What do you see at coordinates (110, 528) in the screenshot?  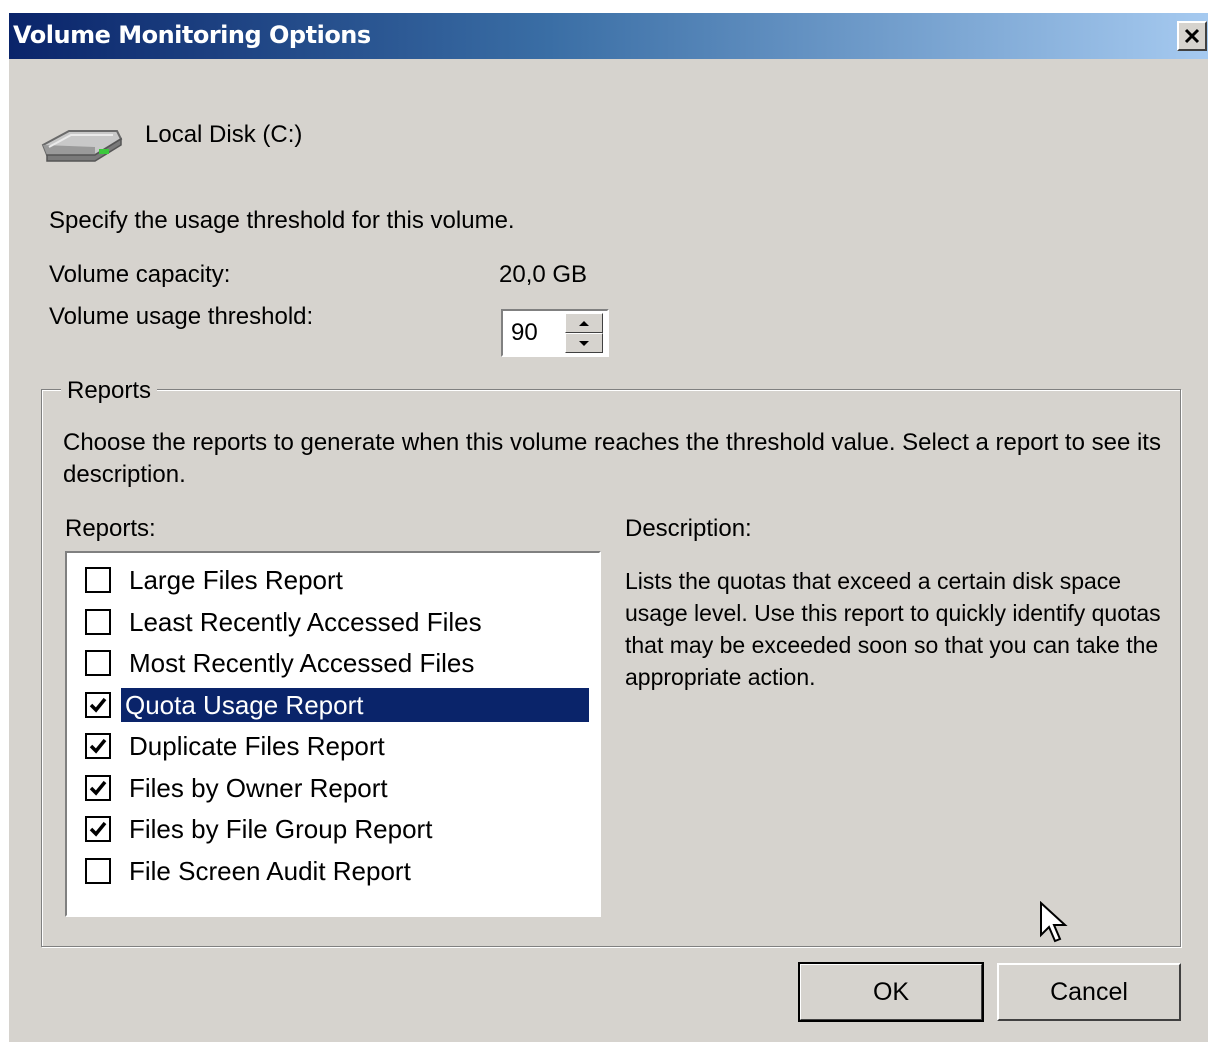 I see `reports-list-label: Reports:` at bounding box center [110, 528].